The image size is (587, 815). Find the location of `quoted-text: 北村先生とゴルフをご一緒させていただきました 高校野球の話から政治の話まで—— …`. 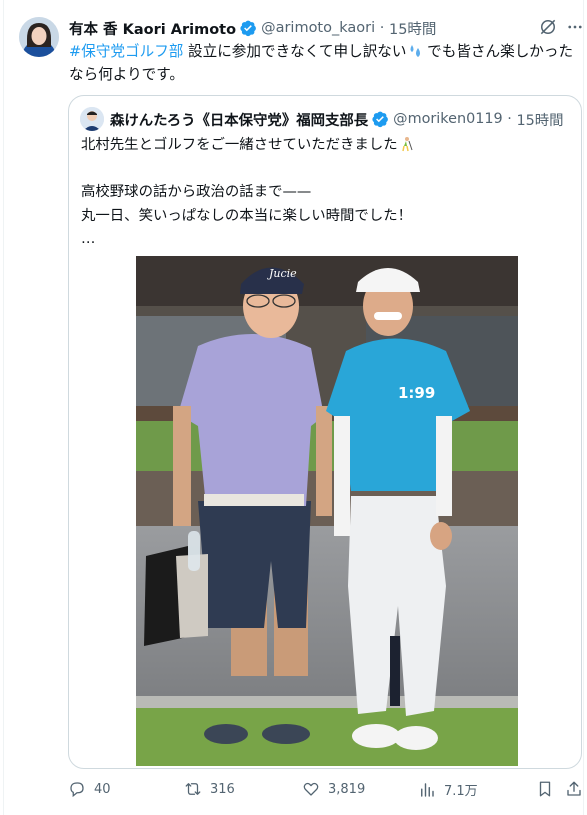

quoted-text: 北村先生とゴルフをご一緒させていただきました 高校野球の話から政治の話まで—— … is located at coordinates (326, 193).